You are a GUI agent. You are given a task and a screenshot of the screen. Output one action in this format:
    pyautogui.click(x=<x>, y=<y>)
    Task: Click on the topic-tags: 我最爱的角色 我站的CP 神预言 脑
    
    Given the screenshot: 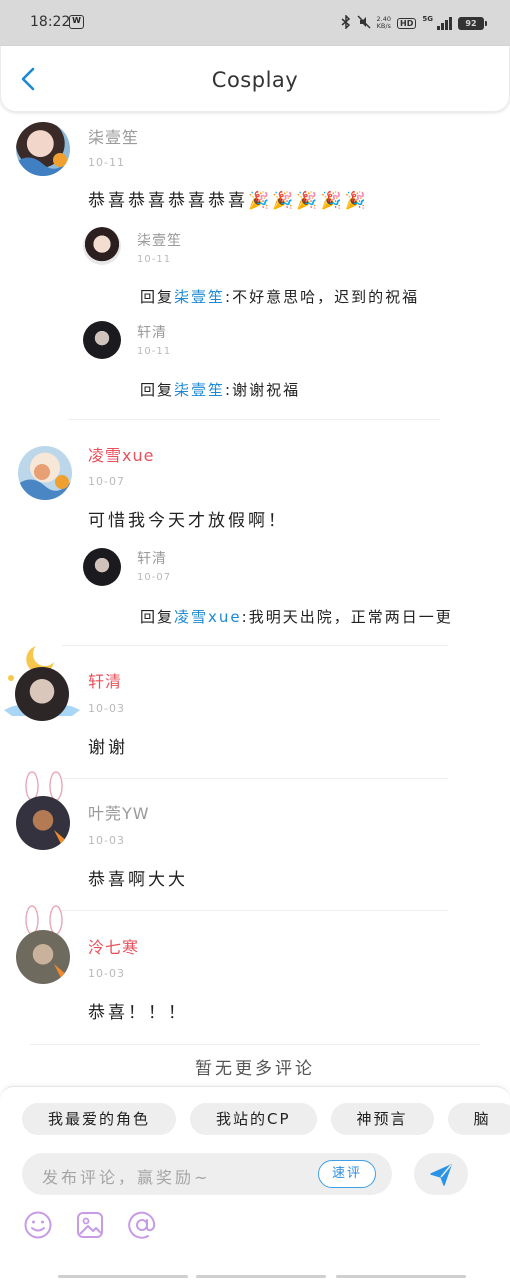 What is the action you would take?
    pyautogui.click(x=266, y=1119)
    